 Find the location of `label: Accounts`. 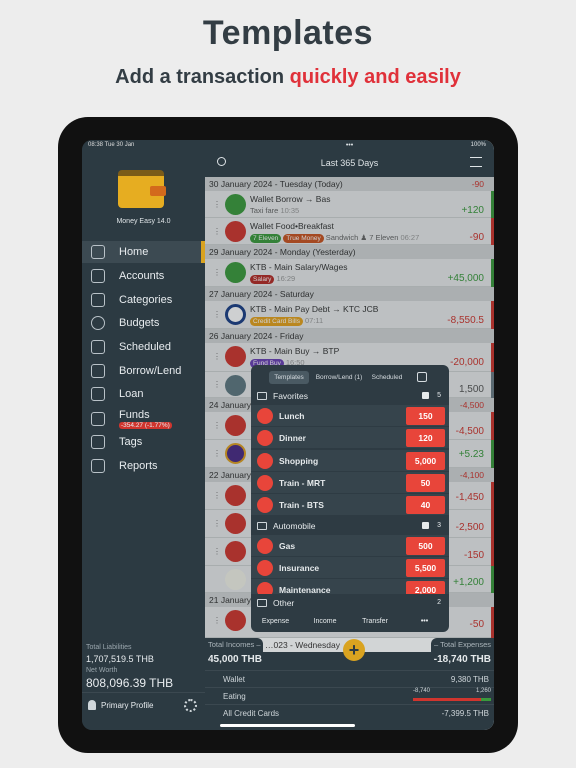

label: Accounts is located at coordinates (142, 276).